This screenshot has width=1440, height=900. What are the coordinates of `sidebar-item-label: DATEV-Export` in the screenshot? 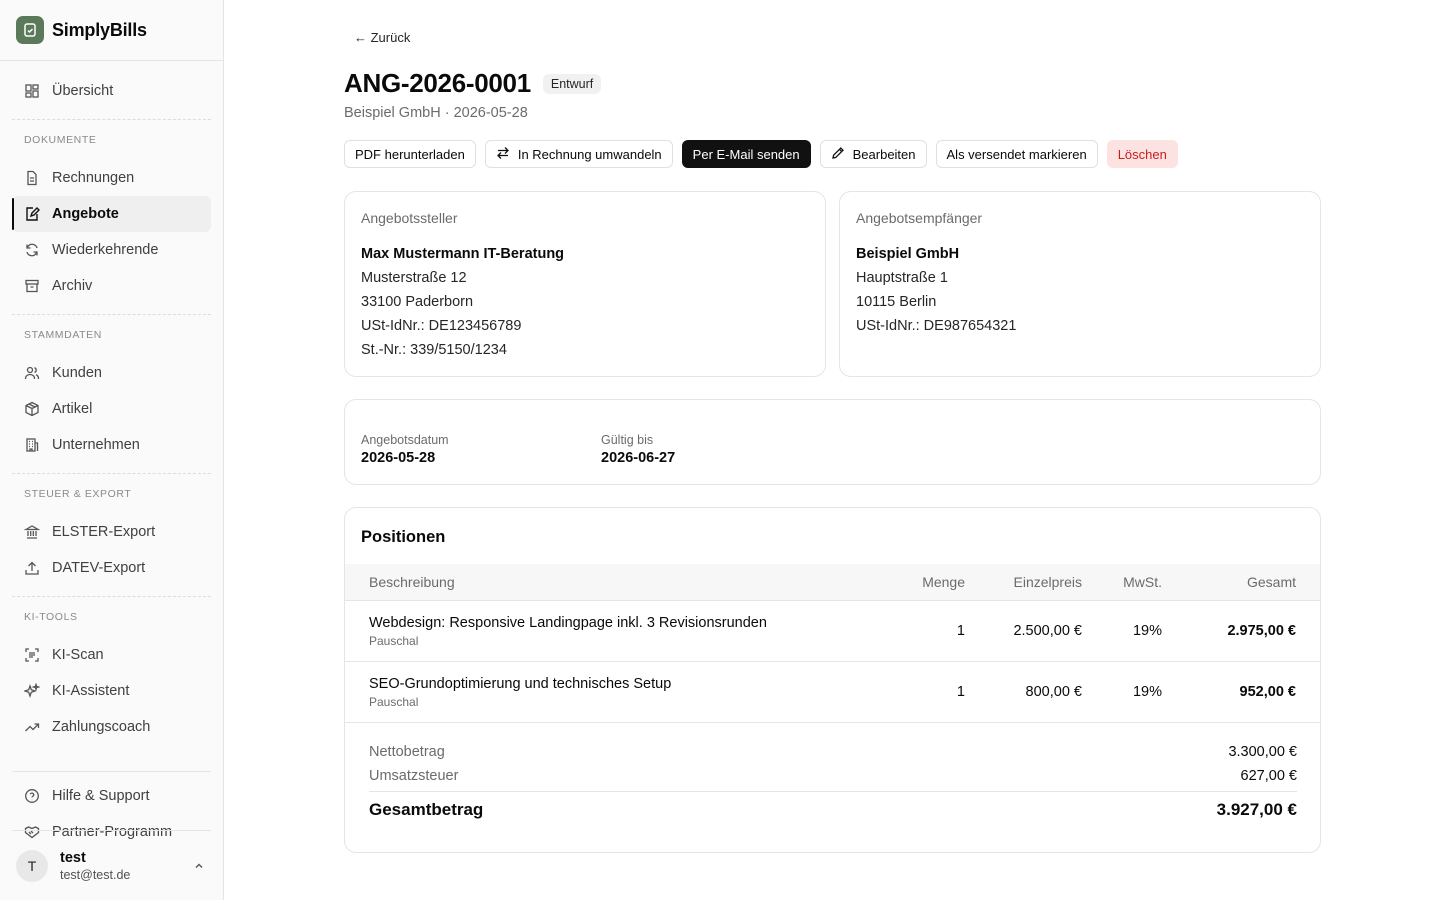 It's located at (99, 568).